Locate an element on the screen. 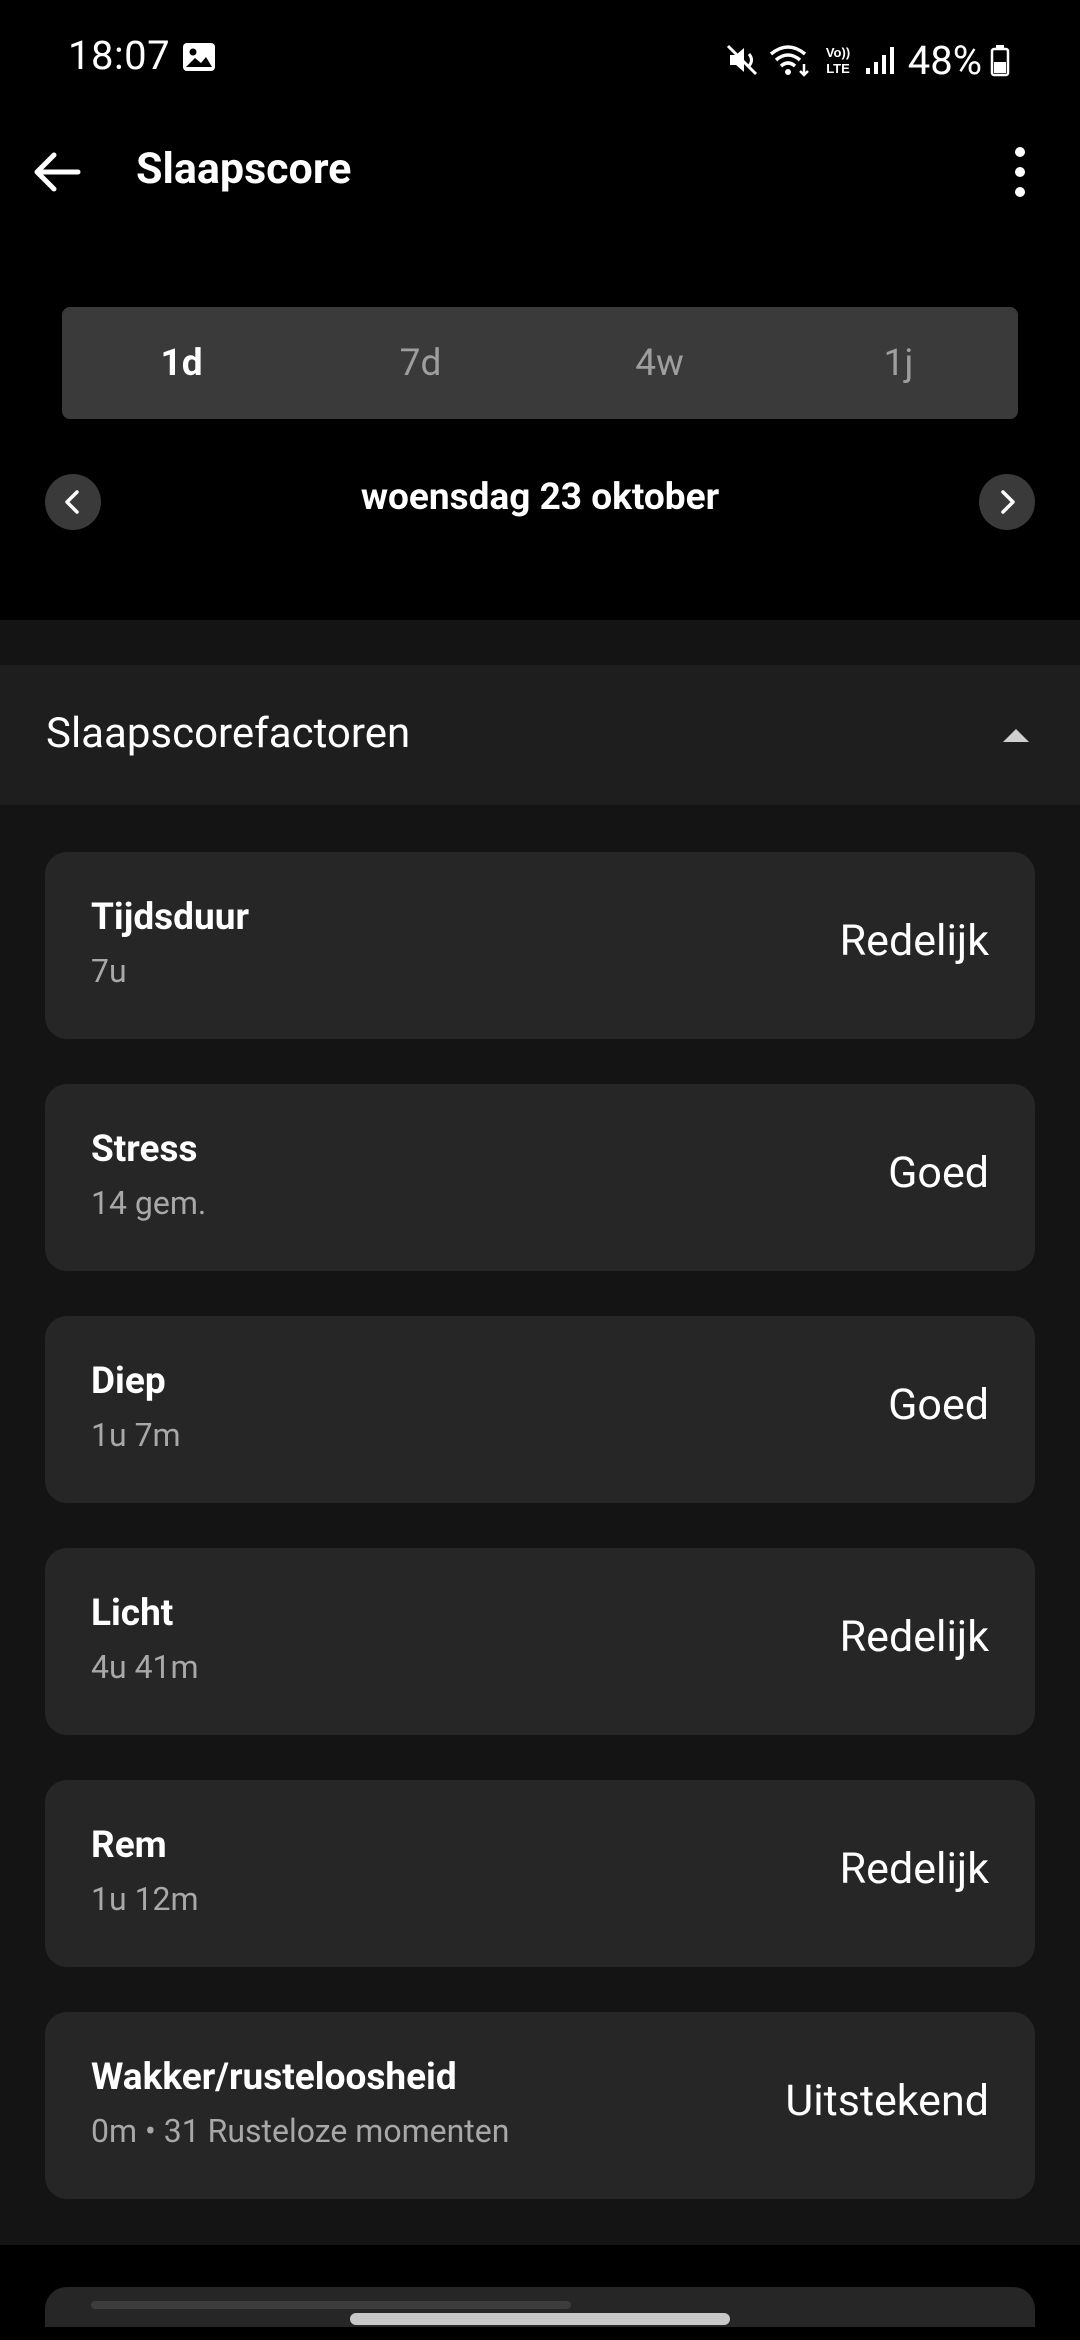 The height and width of the screenshot is (2340, 1080). factor-value: 1u 7m is located at coordinates (136, 1435).